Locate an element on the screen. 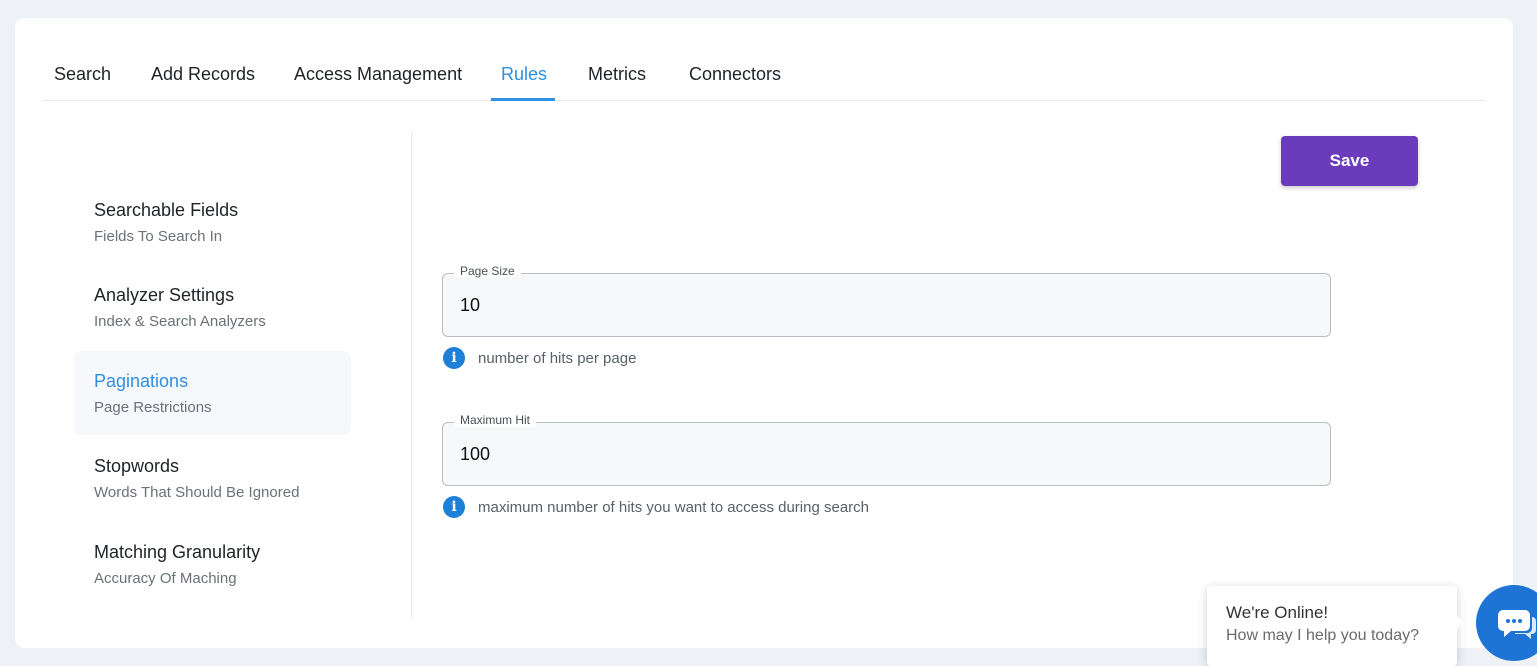 This screenshot has height=666, width=1537. sidebar-item-stopwords: Stopwords Words That Should Be Ignored is located at coordinates (212, 478).